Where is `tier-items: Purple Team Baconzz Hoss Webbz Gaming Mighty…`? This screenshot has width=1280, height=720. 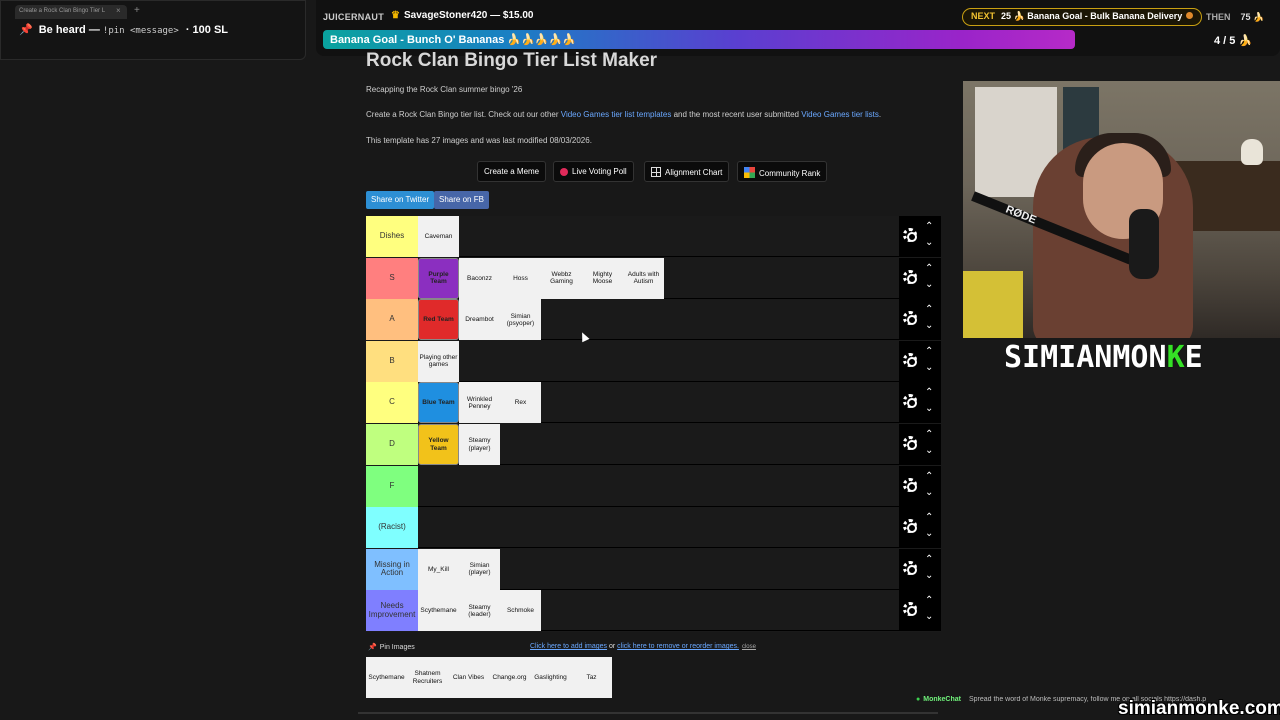 tier-items: Purple Team Baconzz Hoss Webbz Gaming Mighty… is located at coordinates (541, 278).